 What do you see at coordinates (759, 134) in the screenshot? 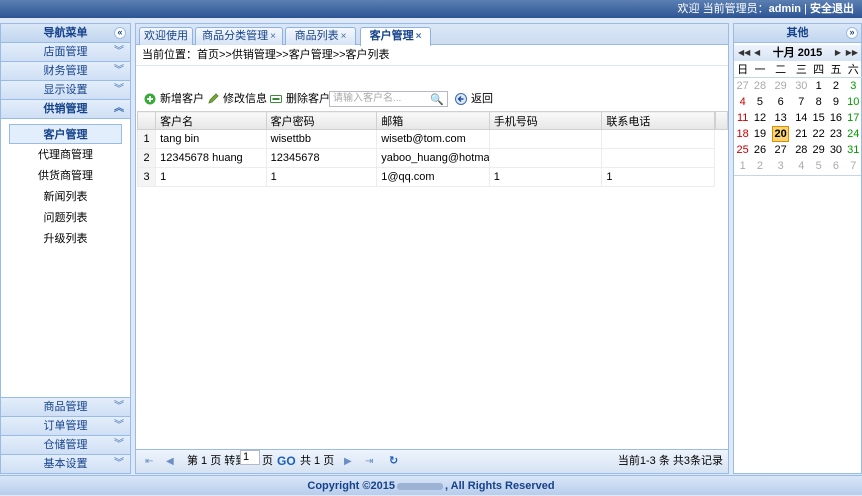
I see `calendar-day: 19` at bounding box center [759, 134].